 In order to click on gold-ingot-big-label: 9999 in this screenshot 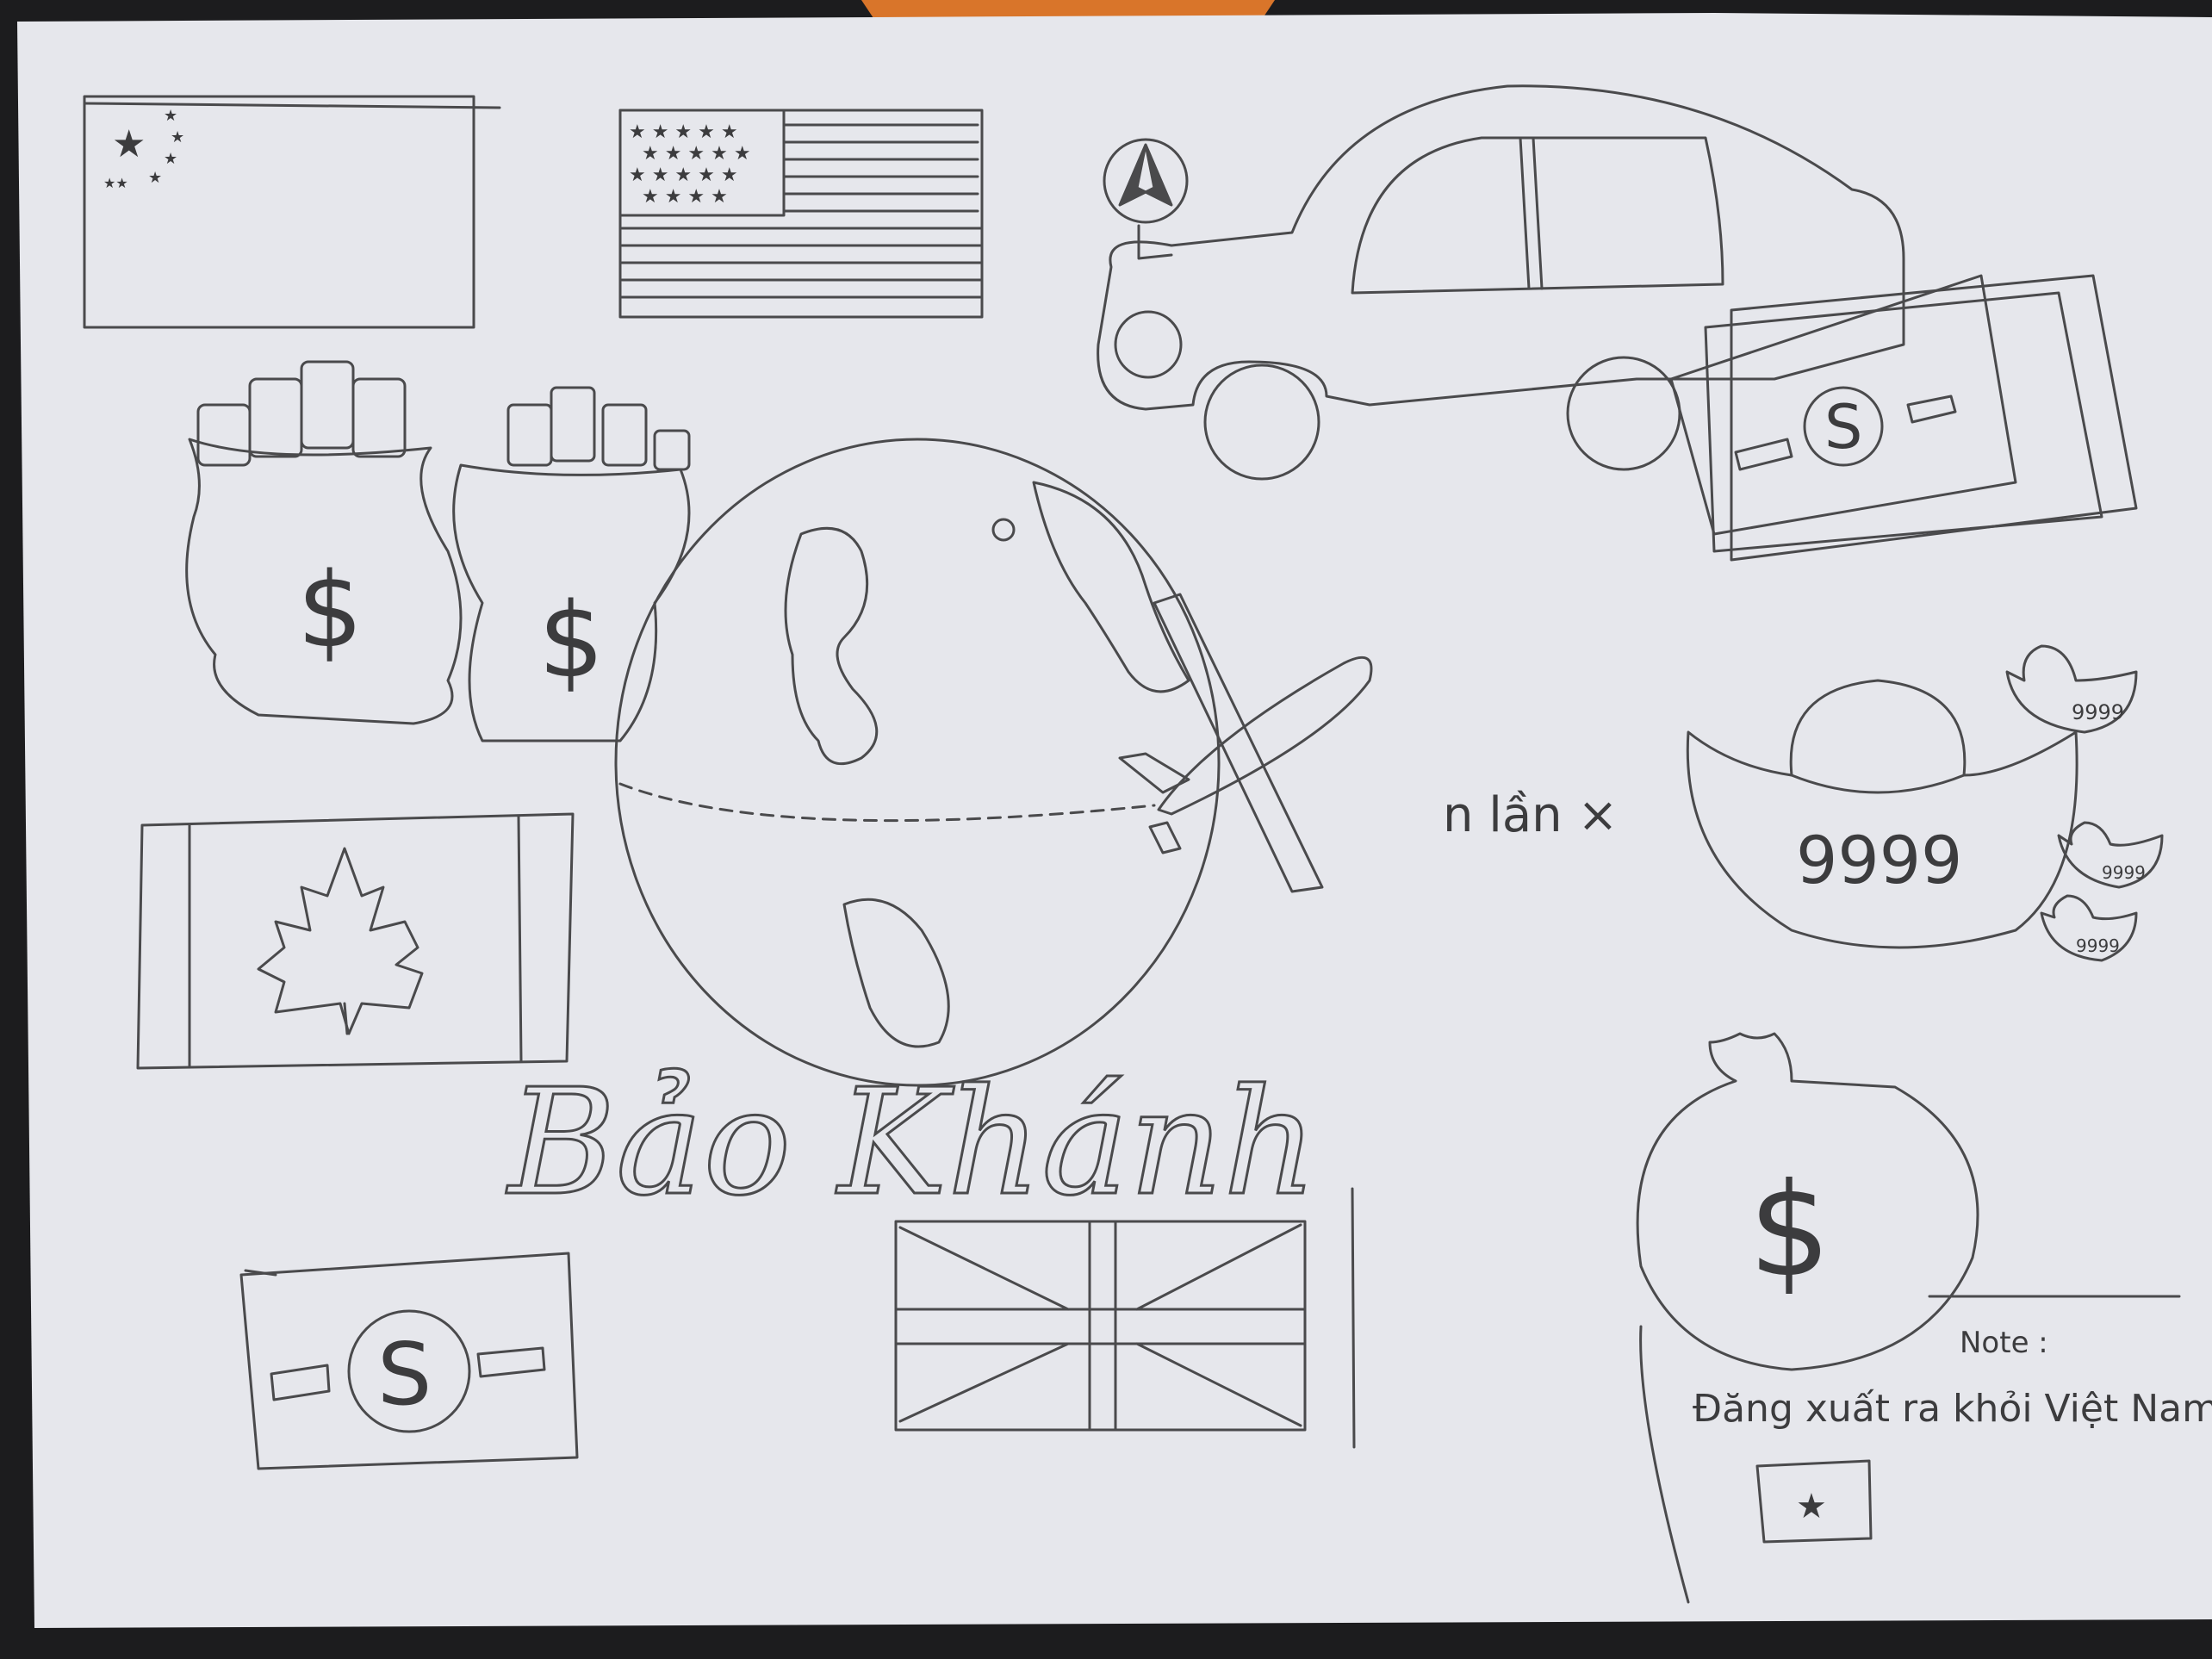, I will do `click(1879, 860)`.